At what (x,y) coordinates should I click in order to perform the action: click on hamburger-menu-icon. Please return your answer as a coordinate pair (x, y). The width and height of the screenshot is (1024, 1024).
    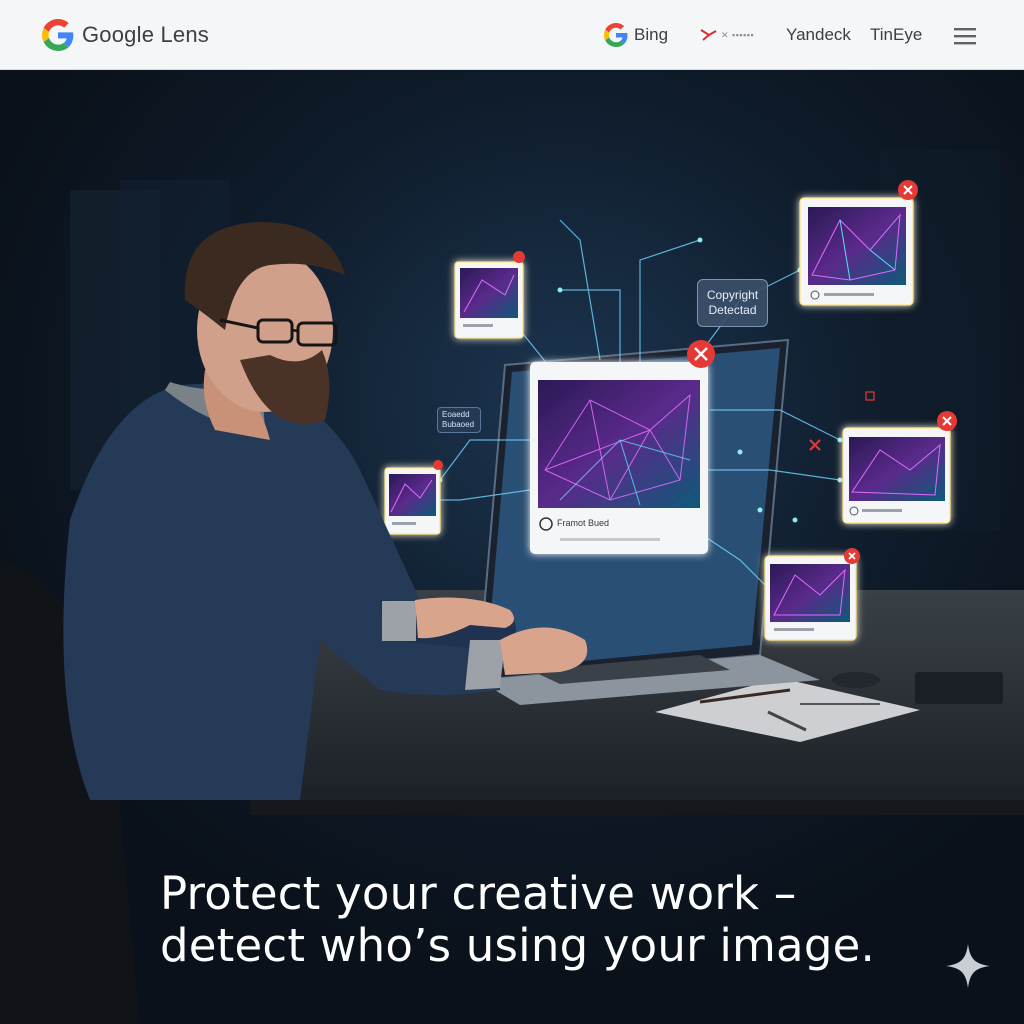
    Looking at the image, I should click on (965, 36).